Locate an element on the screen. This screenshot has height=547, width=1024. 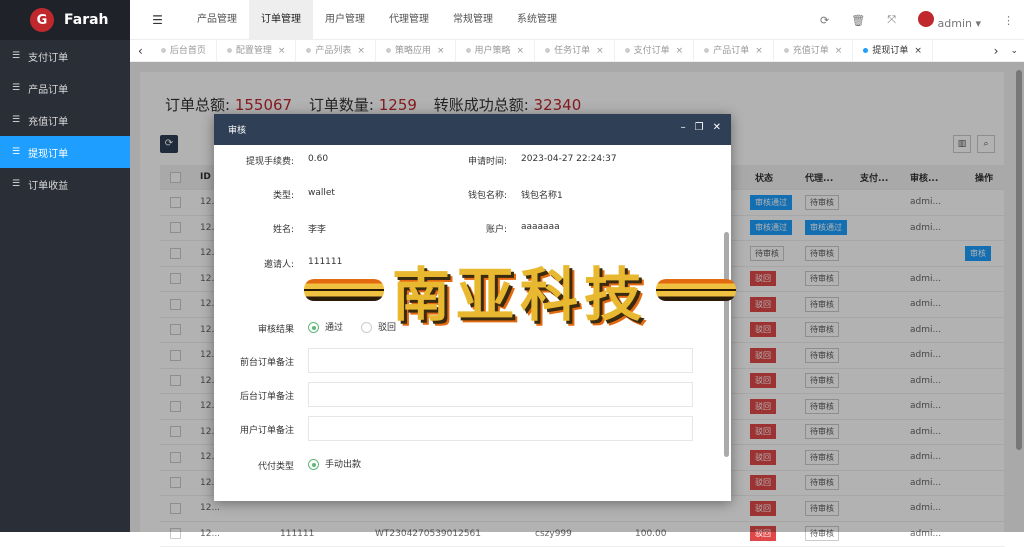
type-value: wallet is located at coordinates (321, 193).